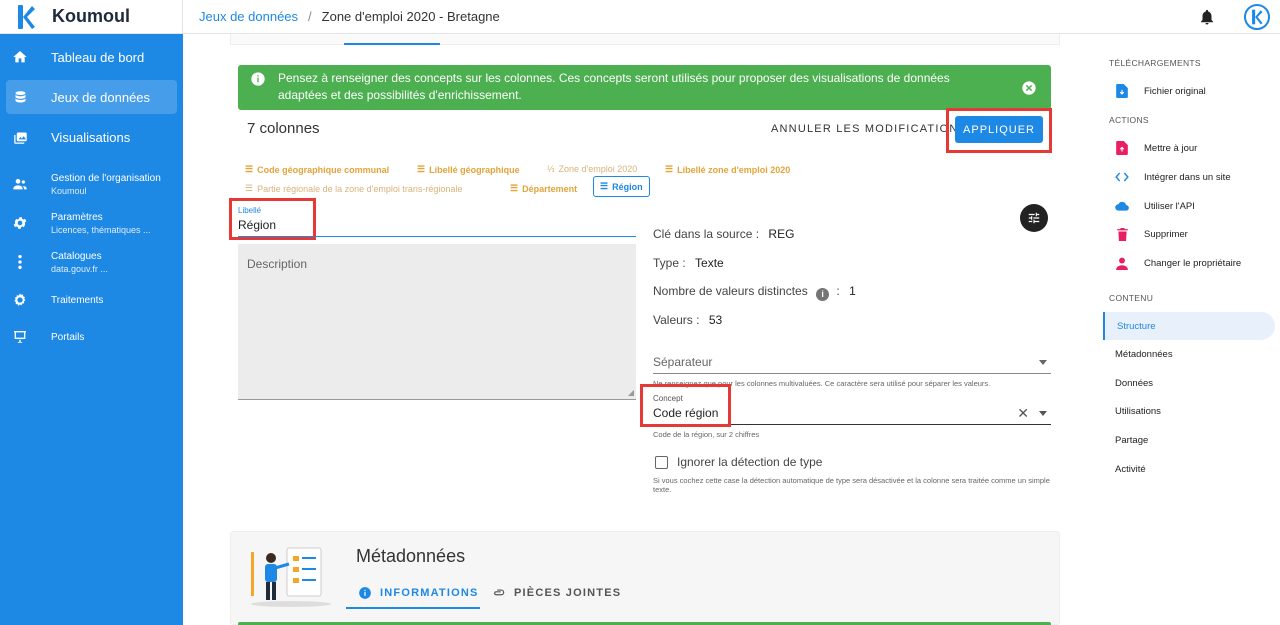 The width and height of the screenshot is (1280, 625). Describe the element at coordinates (598, 169) in the screenshot. I see `chip-label: Zone d'emploi 2020` at that location.